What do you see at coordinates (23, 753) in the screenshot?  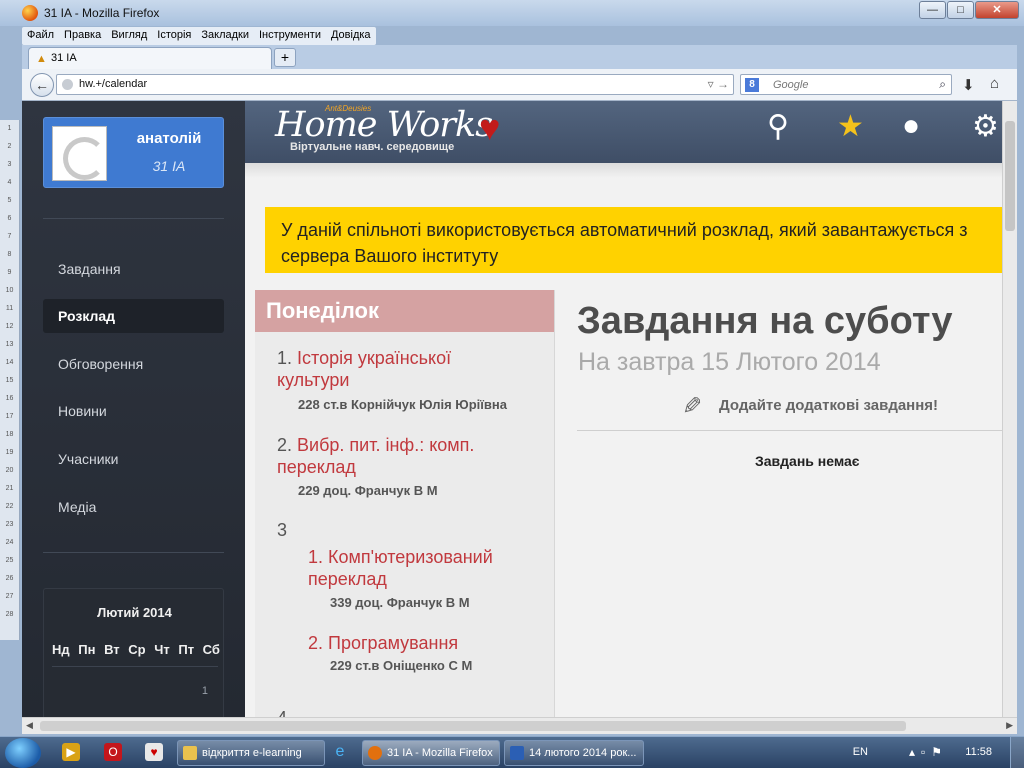 I see `start-button` at bounding box center [23, 753].